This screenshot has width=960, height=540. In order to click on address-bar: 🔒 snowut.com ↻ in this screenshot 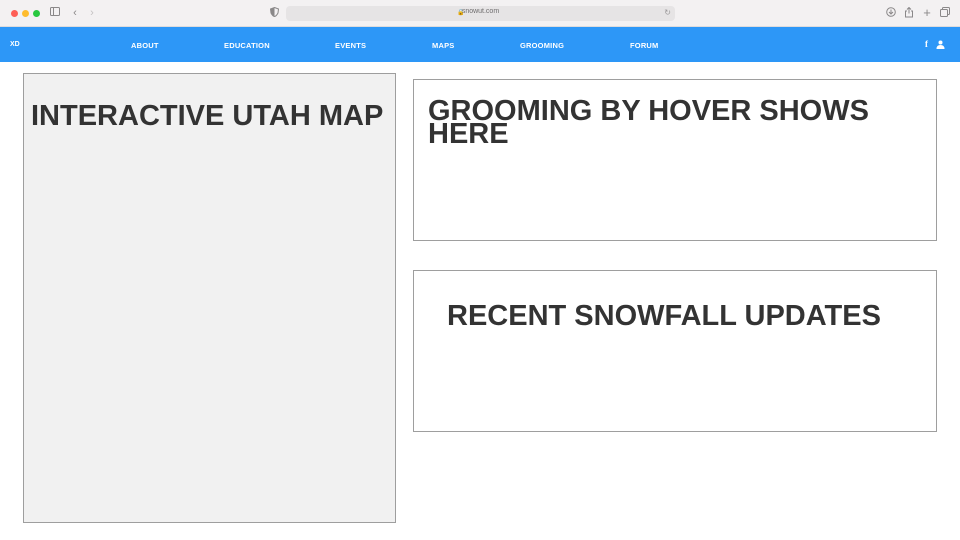, I will do `click(480, 13)`.